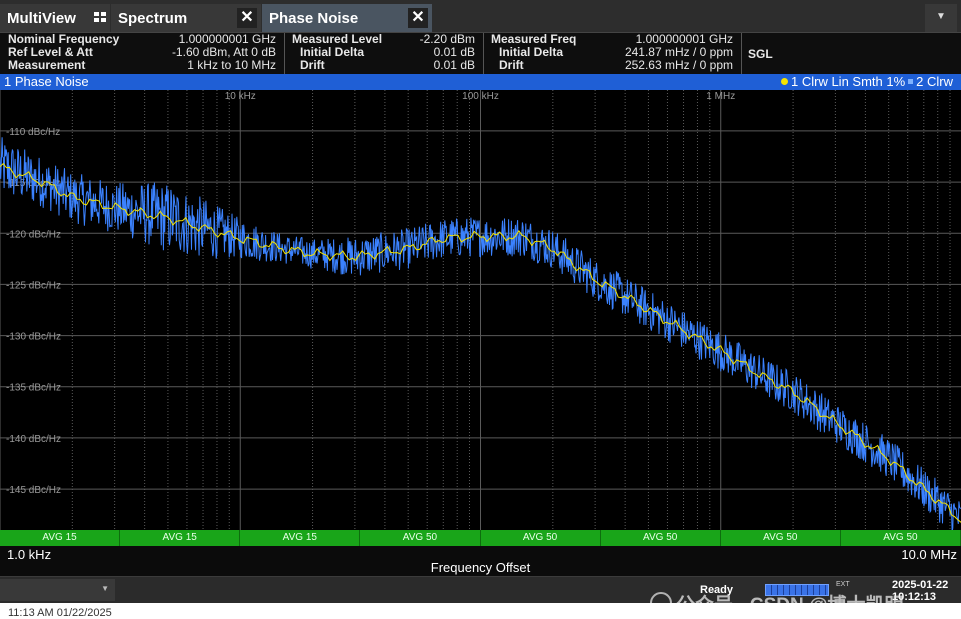 This screenshot has height=619, width=961. What do you see at coordinates (33, 439) in the screenshot?
I see `y-tick-label: -140 dBc/Hz` at bounding box center [33, 439].